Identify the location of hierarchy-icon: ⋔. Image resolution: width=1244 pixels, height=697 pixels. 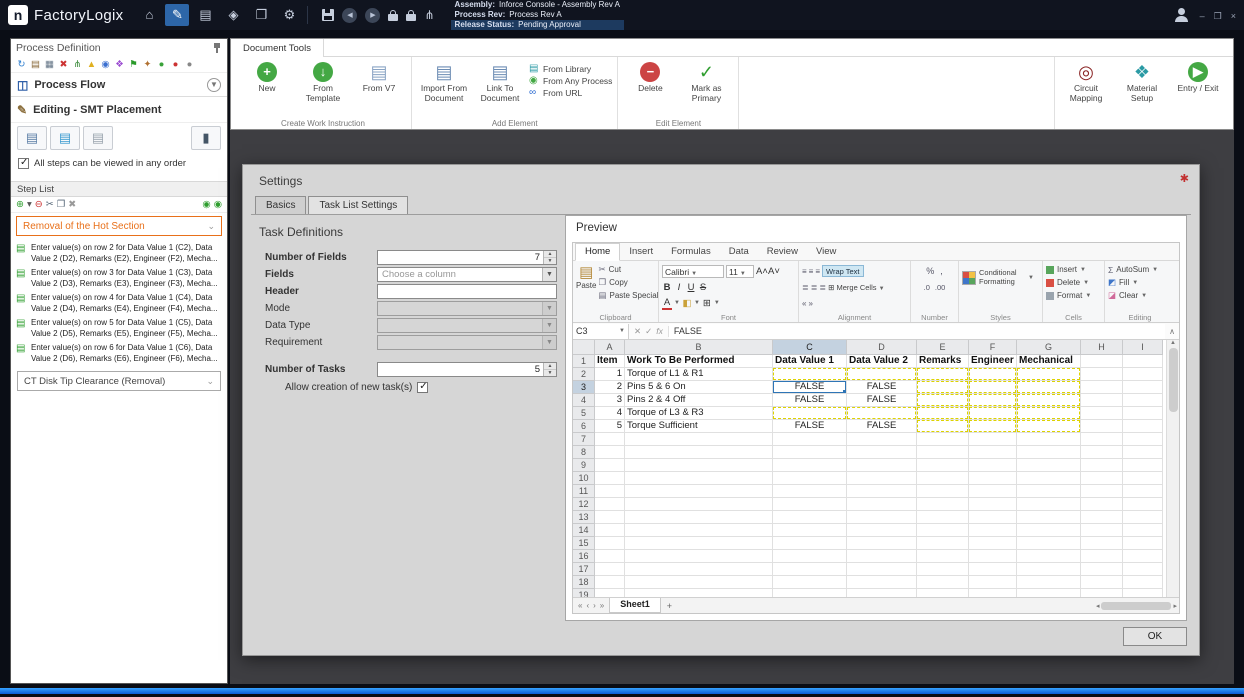
(429, 15).